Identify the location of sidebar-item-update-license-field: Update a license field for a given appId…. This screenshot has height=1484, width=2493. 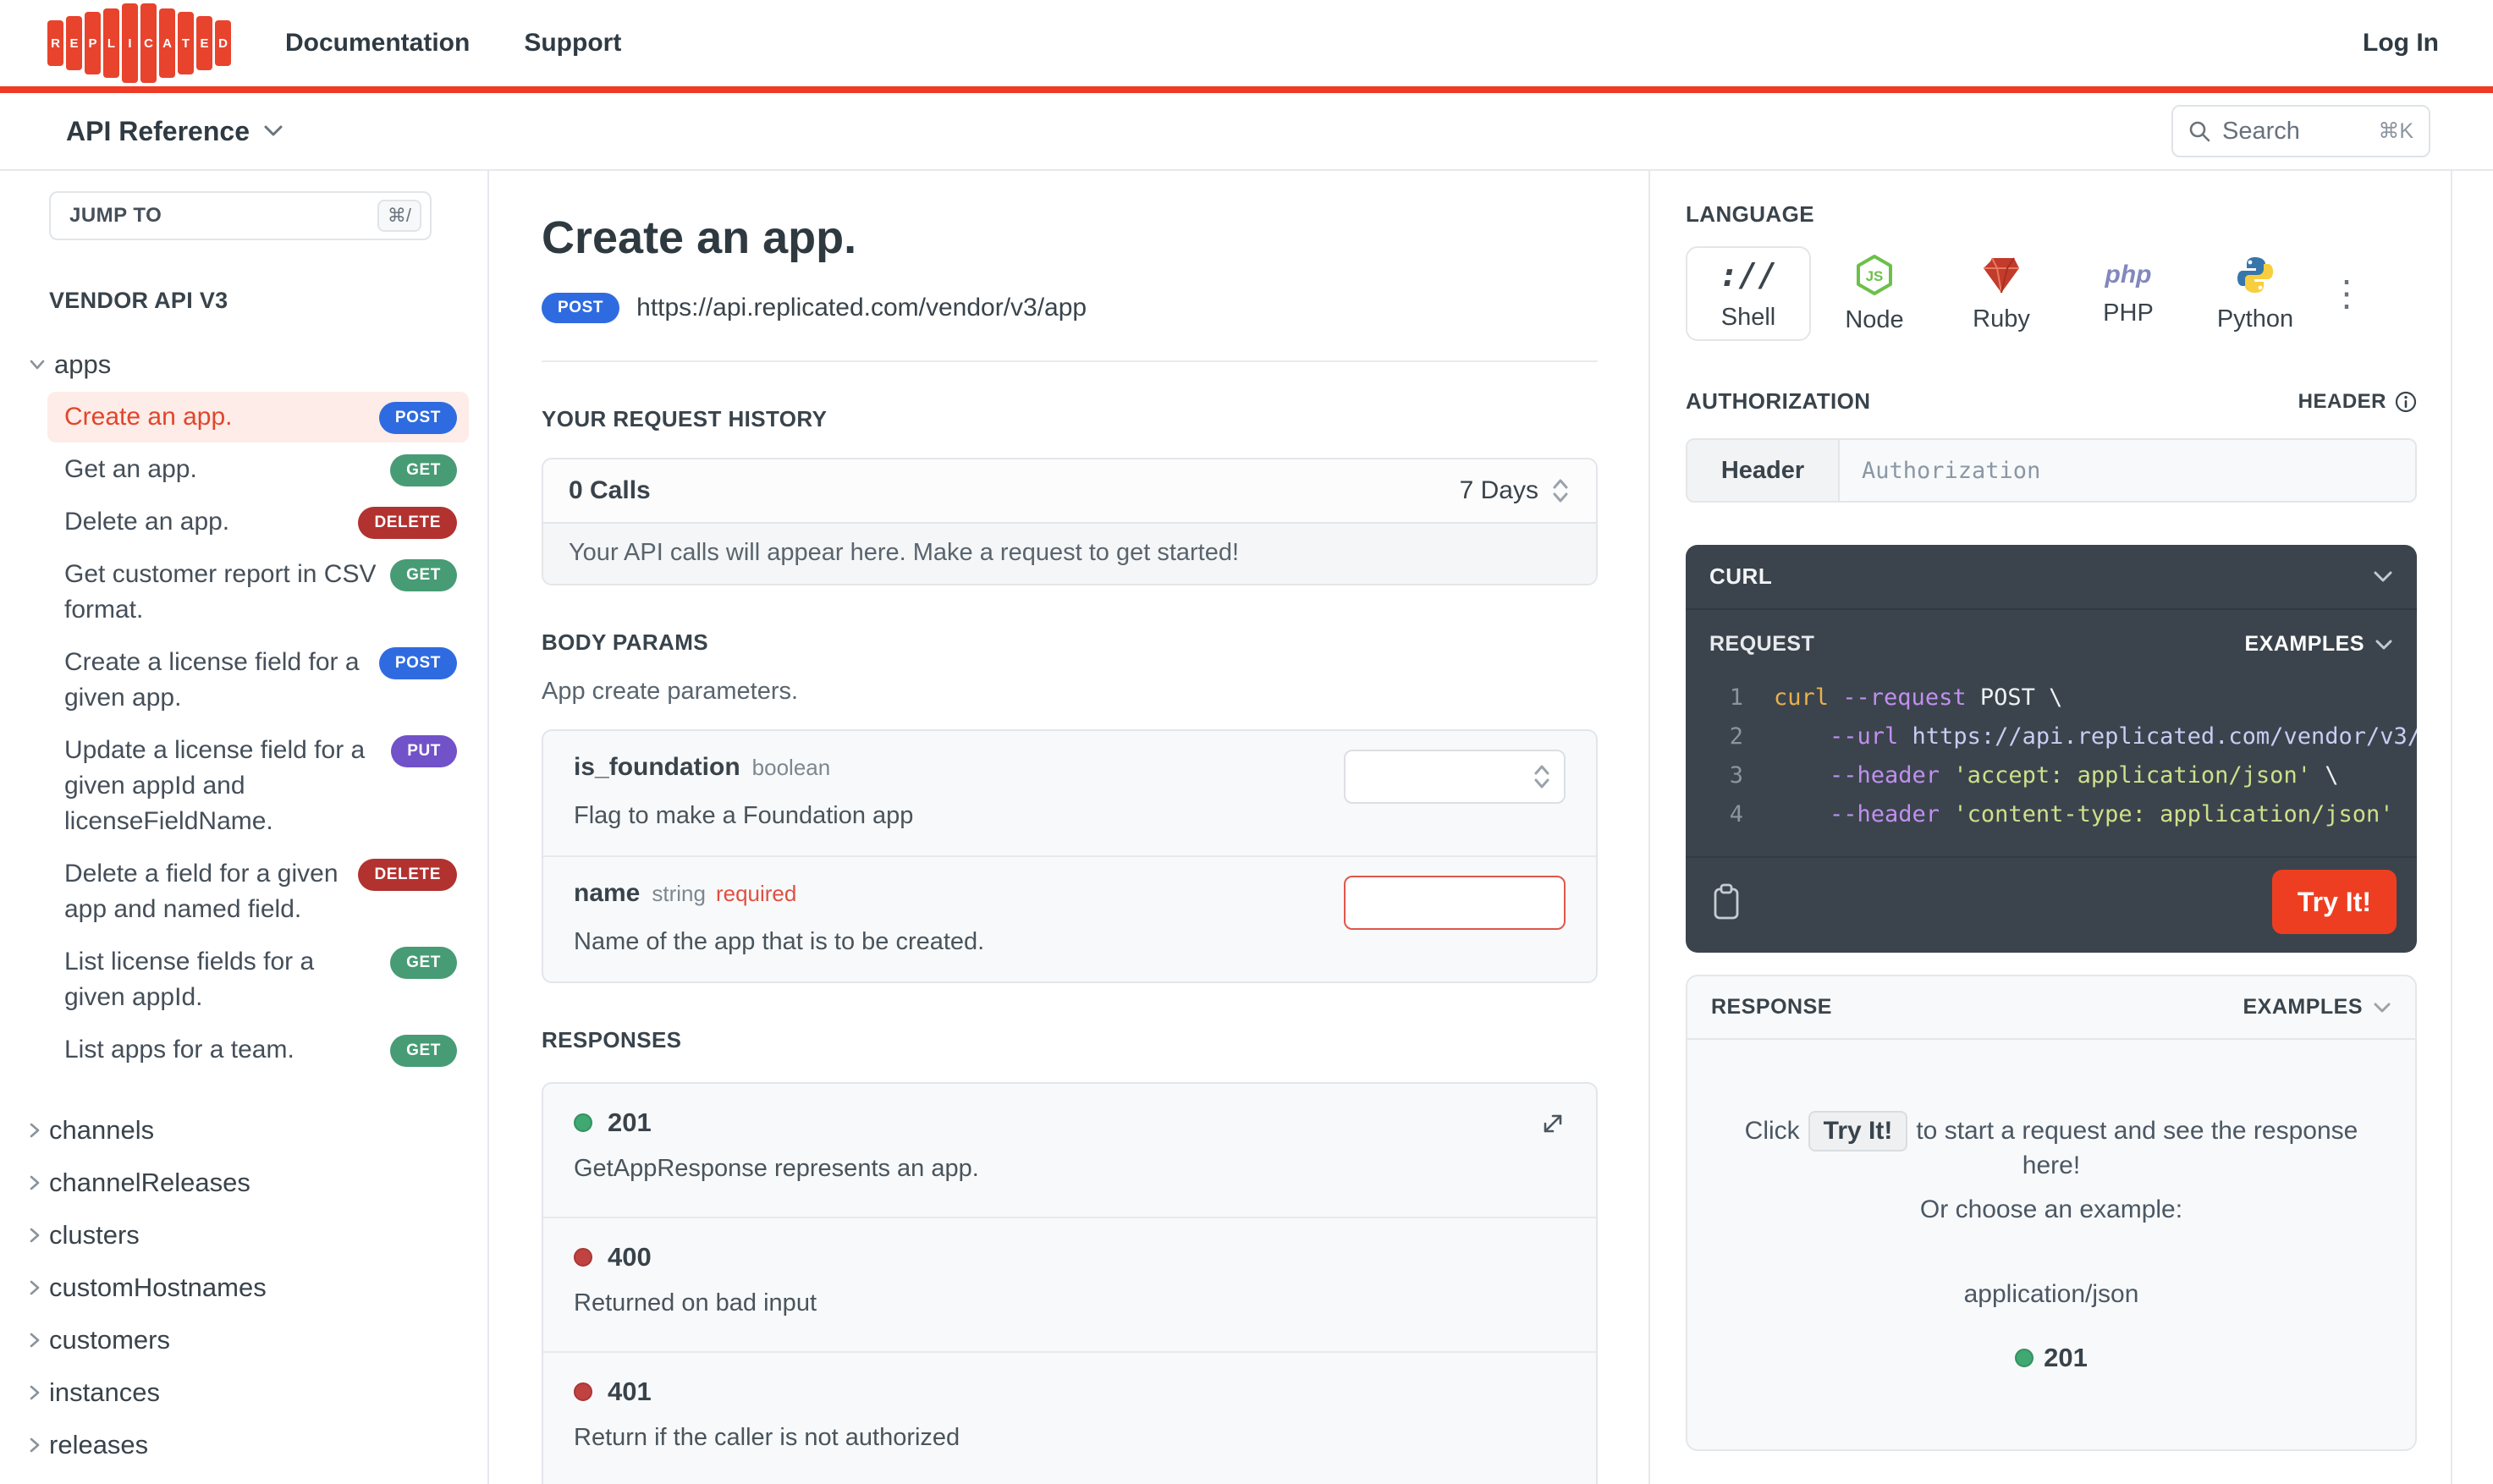
(258, 786).